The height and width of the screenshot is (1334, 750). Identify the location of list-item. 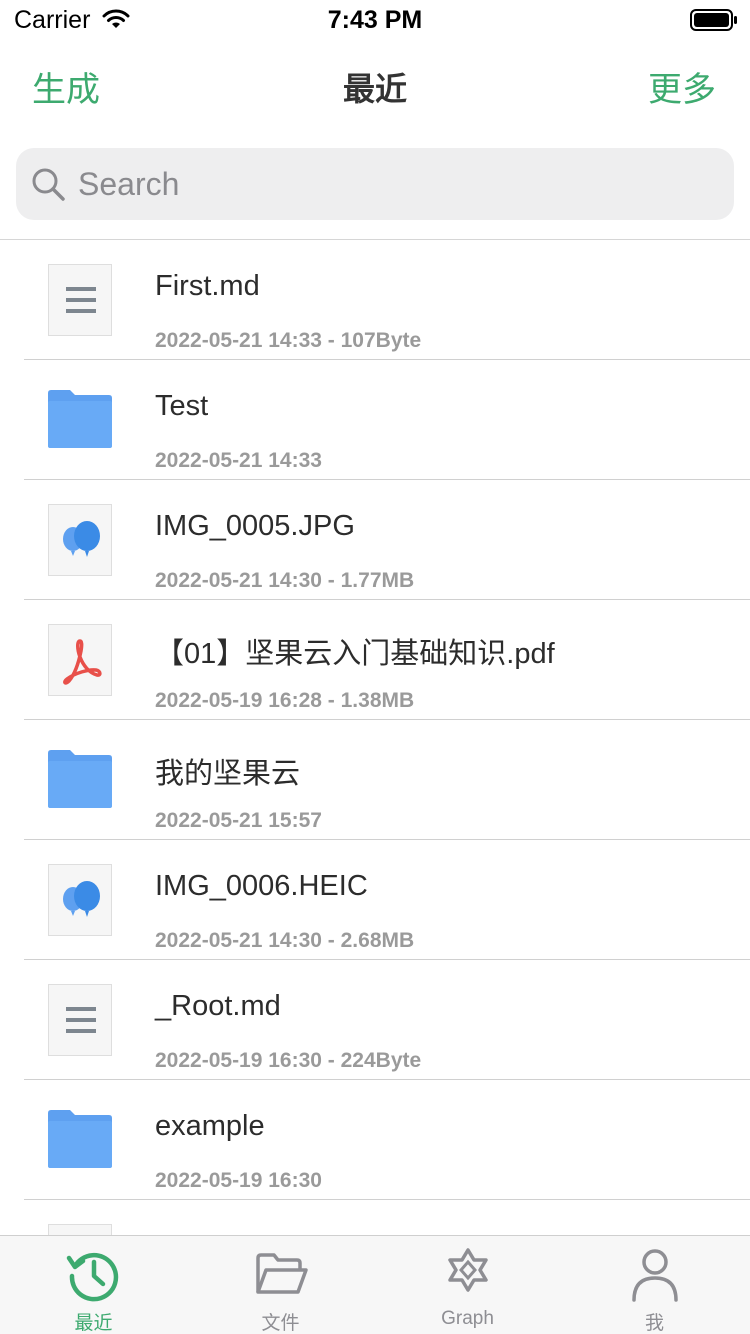
(375, 1217).